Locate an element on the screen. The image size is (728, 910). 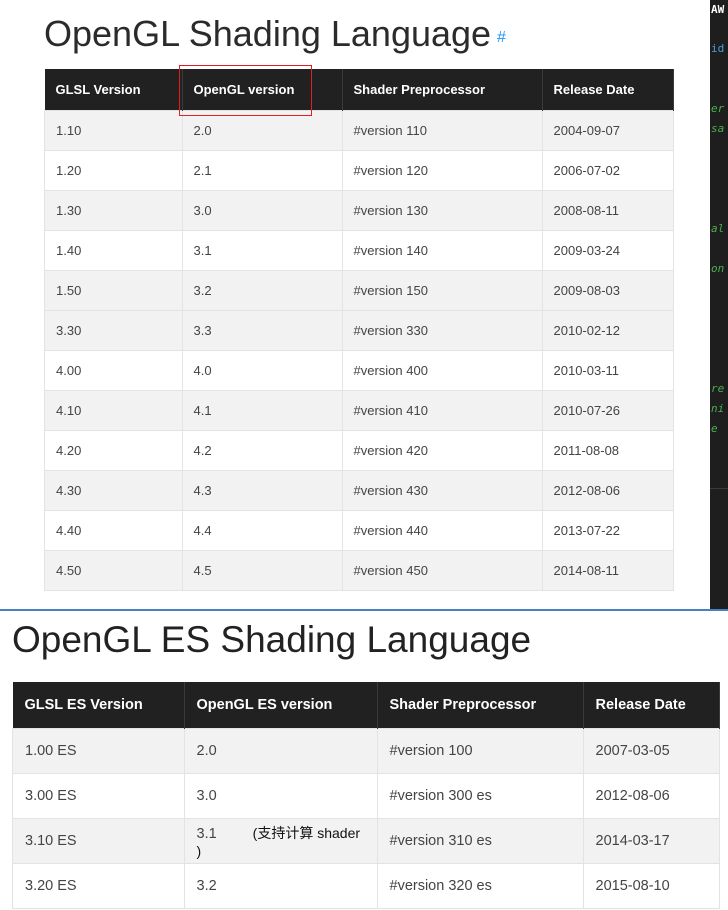
editor-line: al is located at coordinates (718, 228).